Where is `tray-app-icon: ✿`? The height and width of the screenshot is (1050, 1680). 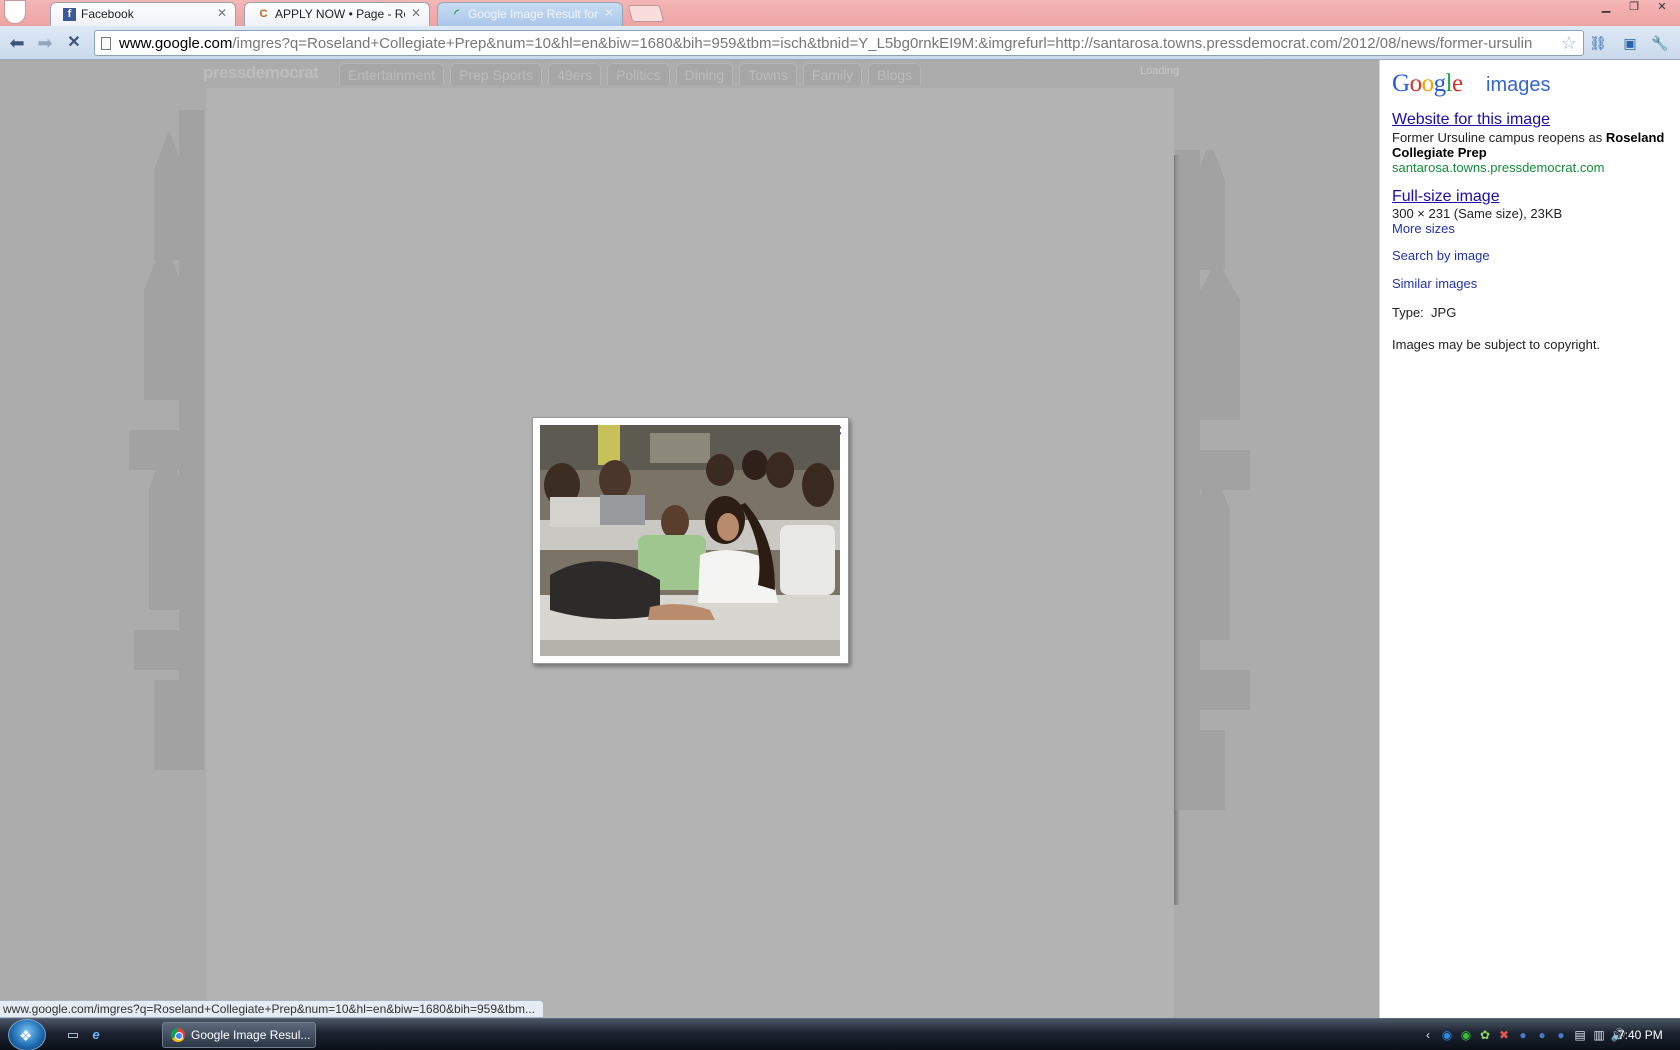
tray-app-icon: ✿ is located at coordinates (1485, 1035).